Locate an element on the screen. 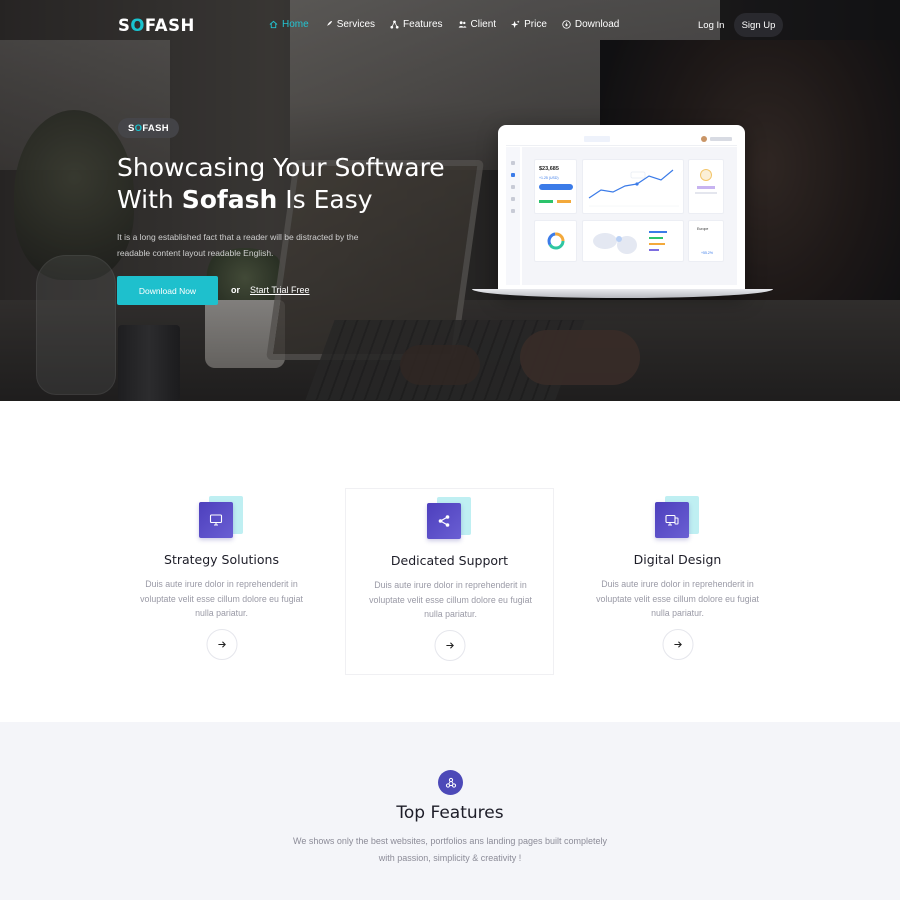  mockup-sidebar is located at coordinates (513, 216).